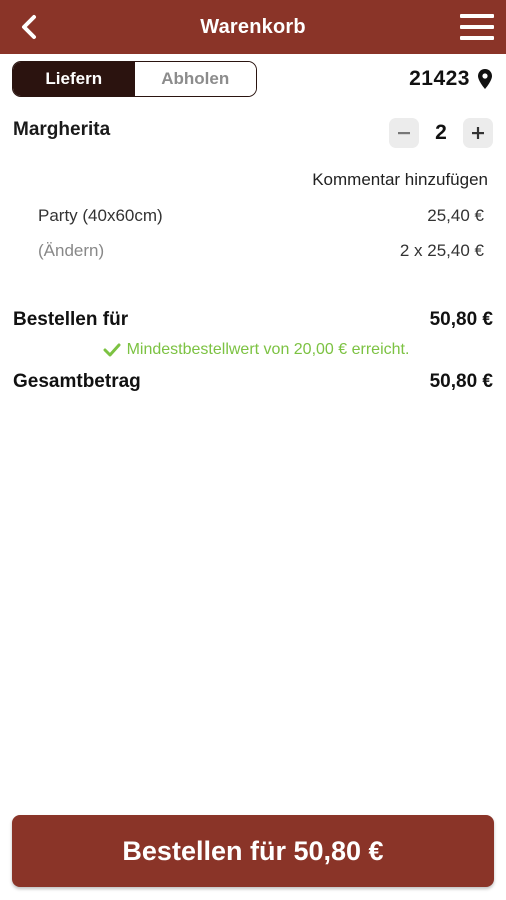 The height and width of the screenshot is (900, 506). I want to click on minus-icon, so click(404, 133).